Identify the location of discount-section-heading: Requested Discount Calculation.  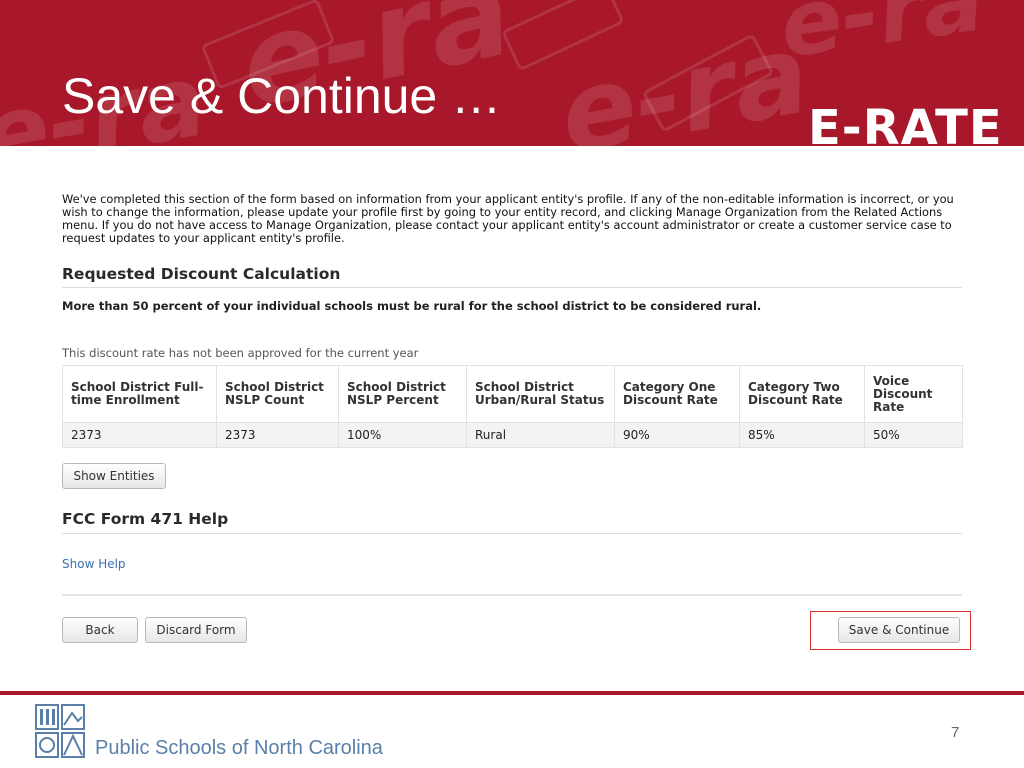
(201, 274).